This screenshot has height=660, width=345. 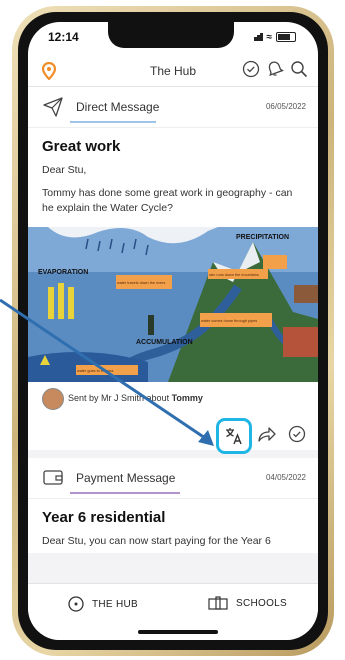 What do you see at coordinates (135, 397) in the screenshot?
I see `sent-by-text: Sent by Mr J Smith about Tommy` at bounding box center [135, 397].